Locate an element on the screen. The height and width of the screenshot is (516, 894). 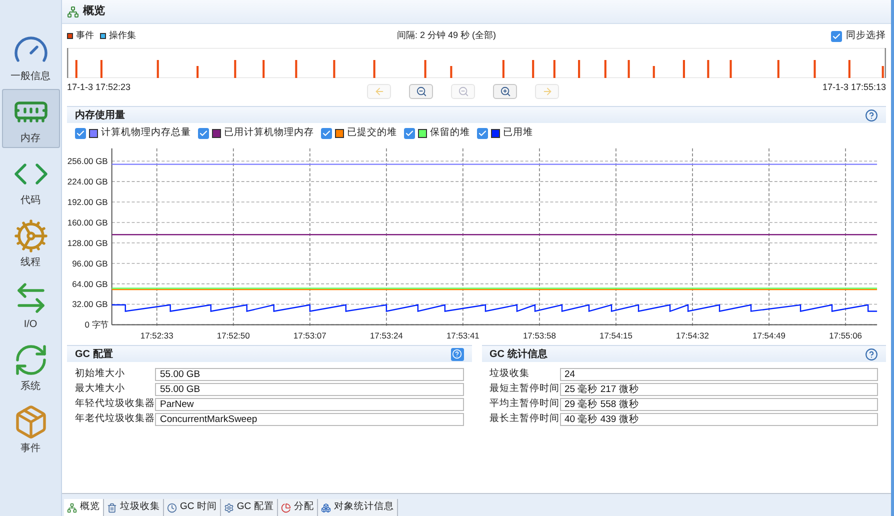
x-axis-label: 17:54:49 is located at coordinates (769, 335).